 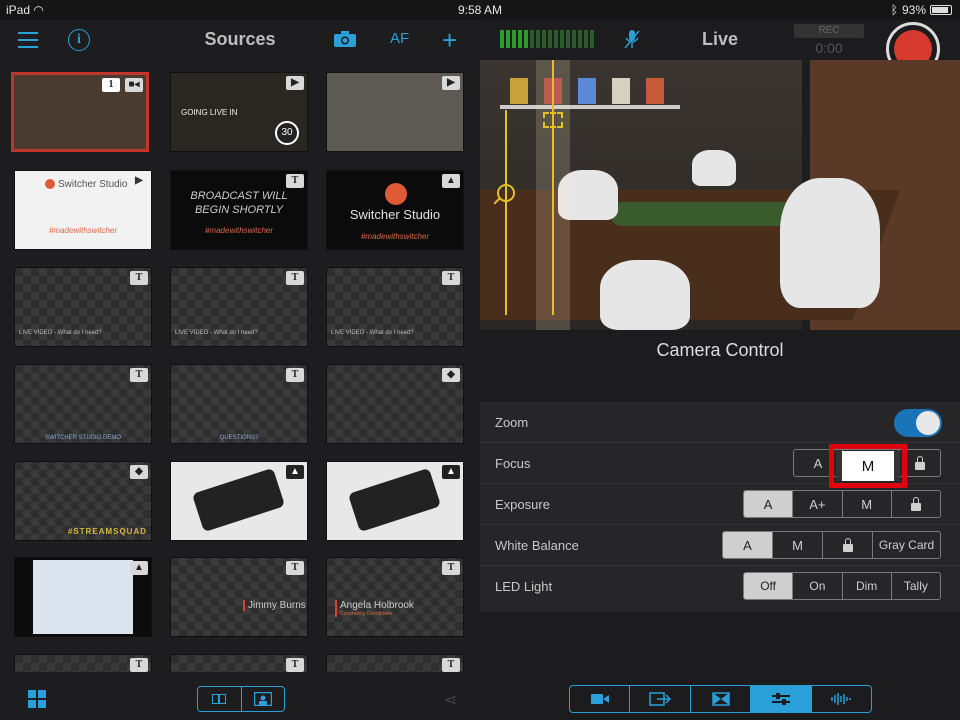 What do you see at coordinates (720, 422) in the screenshot?
I see `zoom-row: Zoom` at bounding box center [720, 422].